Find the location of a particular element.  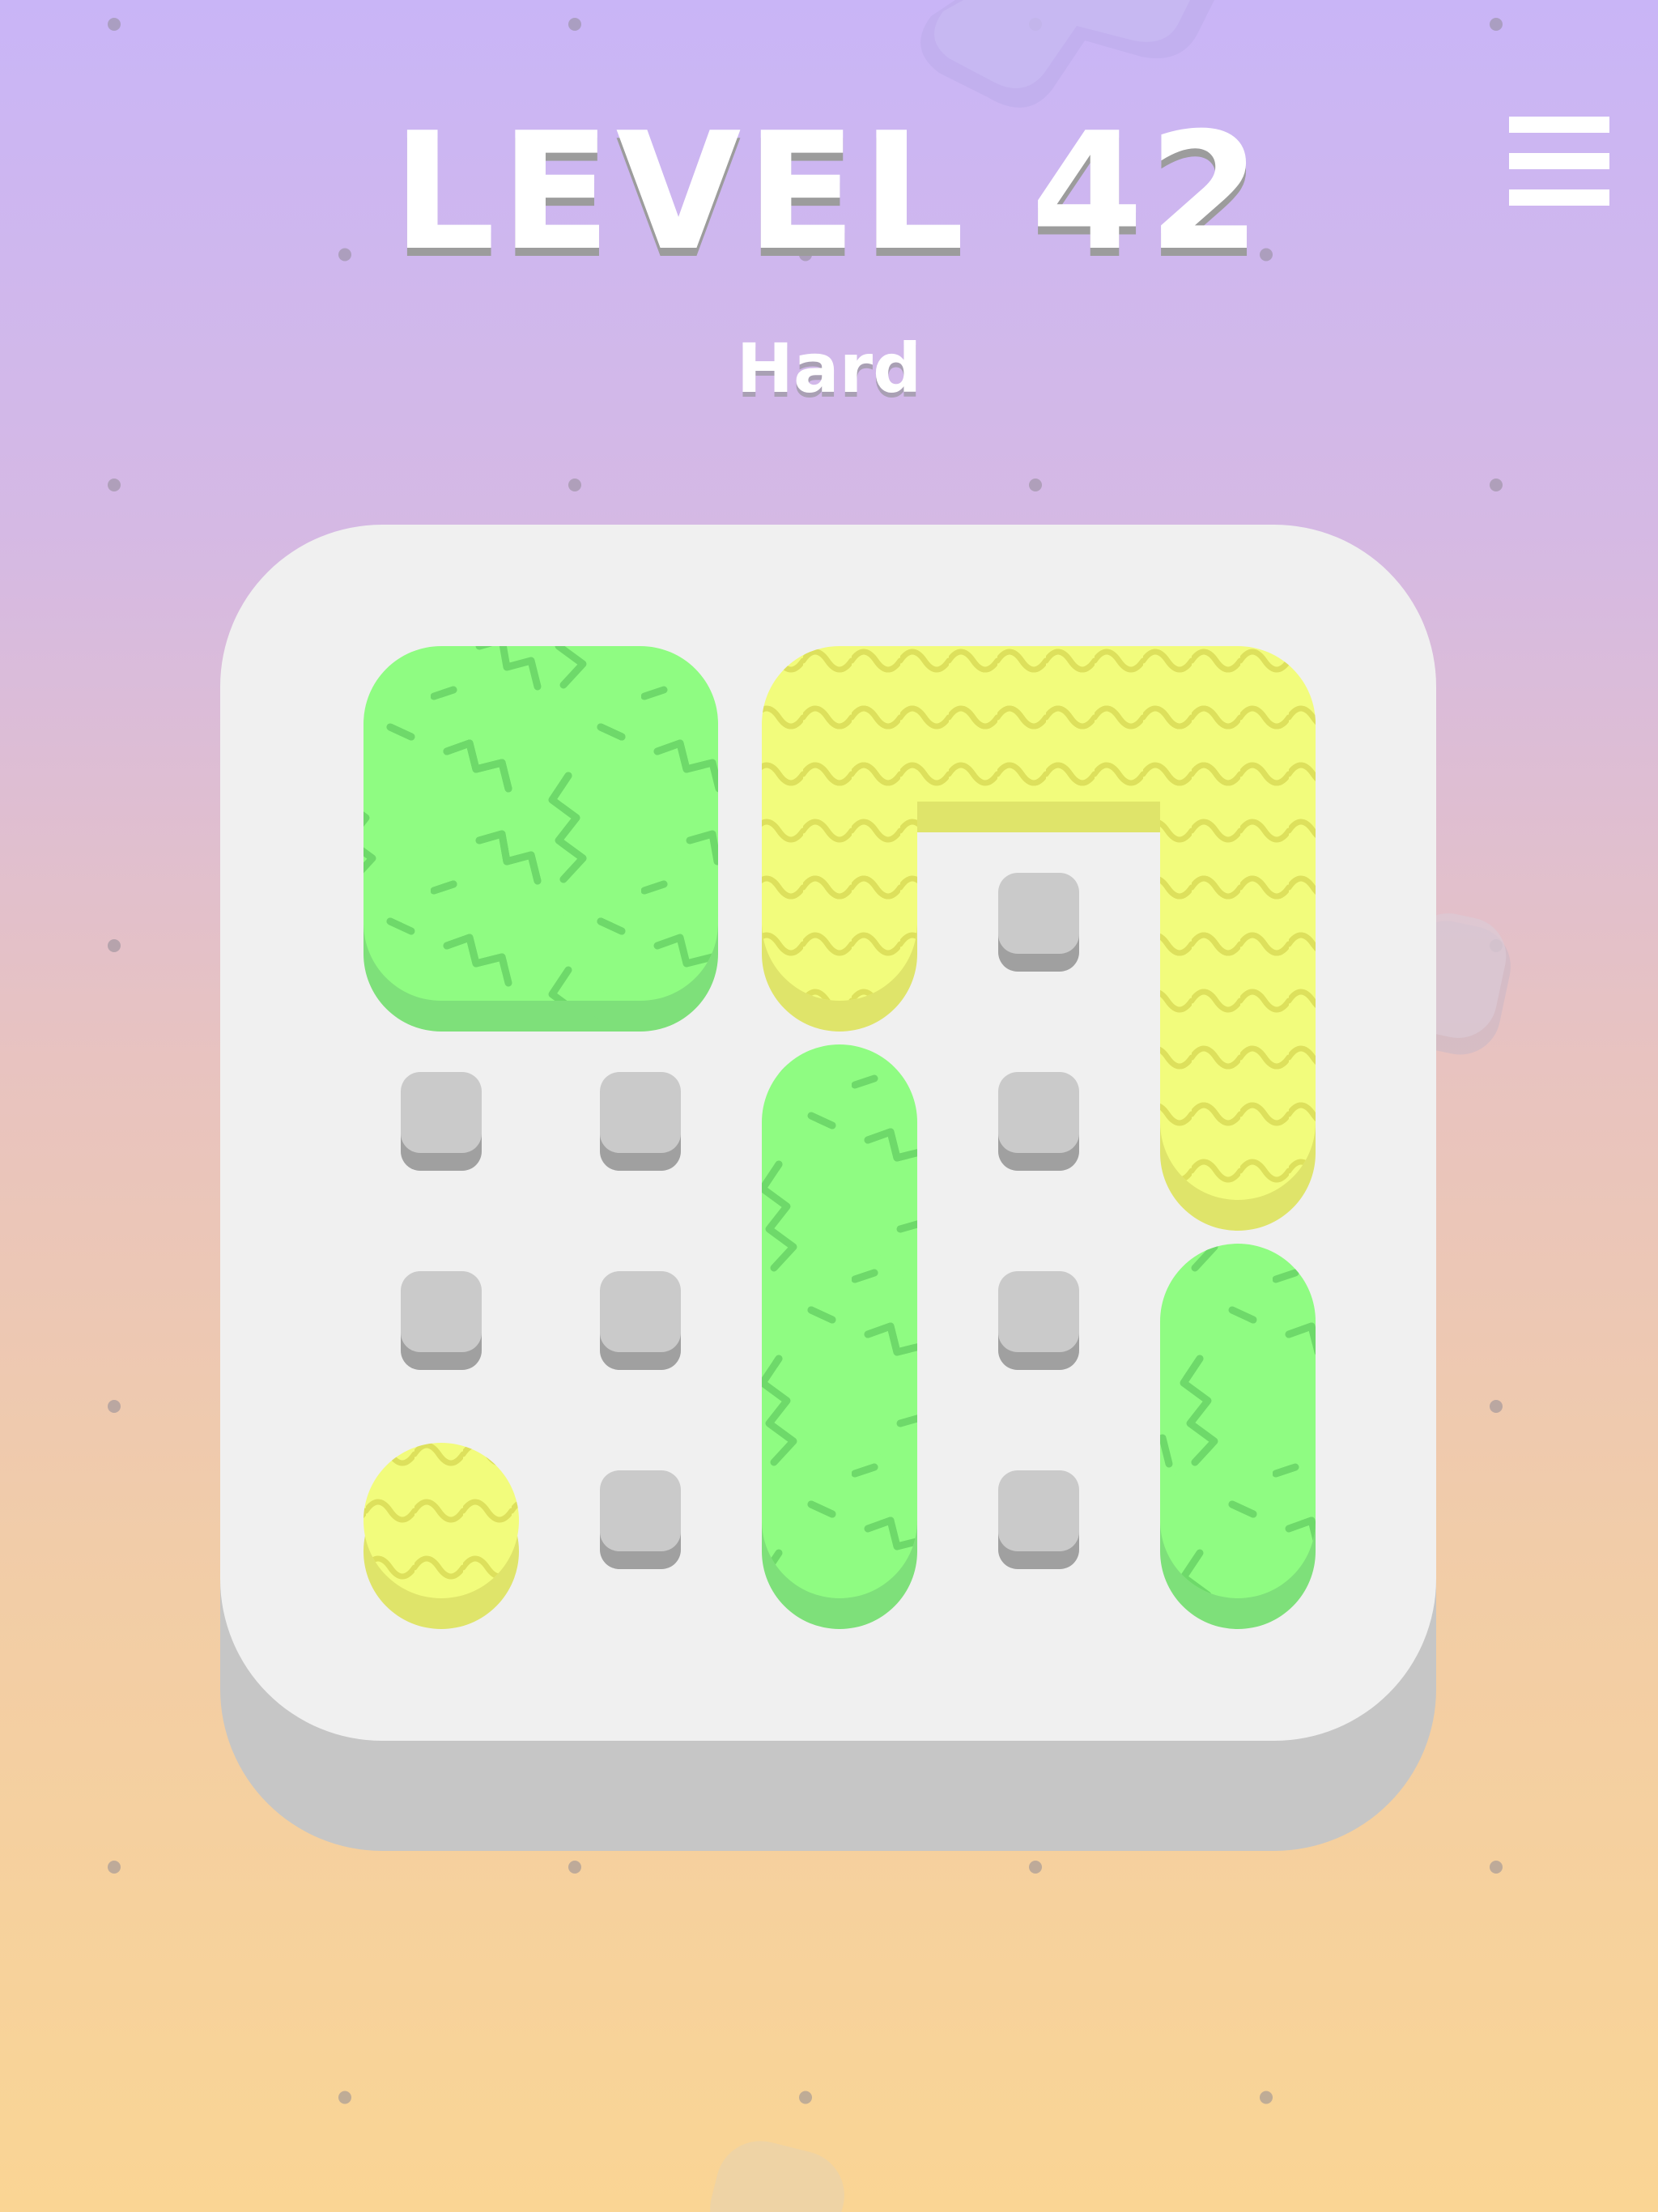

decorative-blob-bottom is located at coordinates (777, 2177).